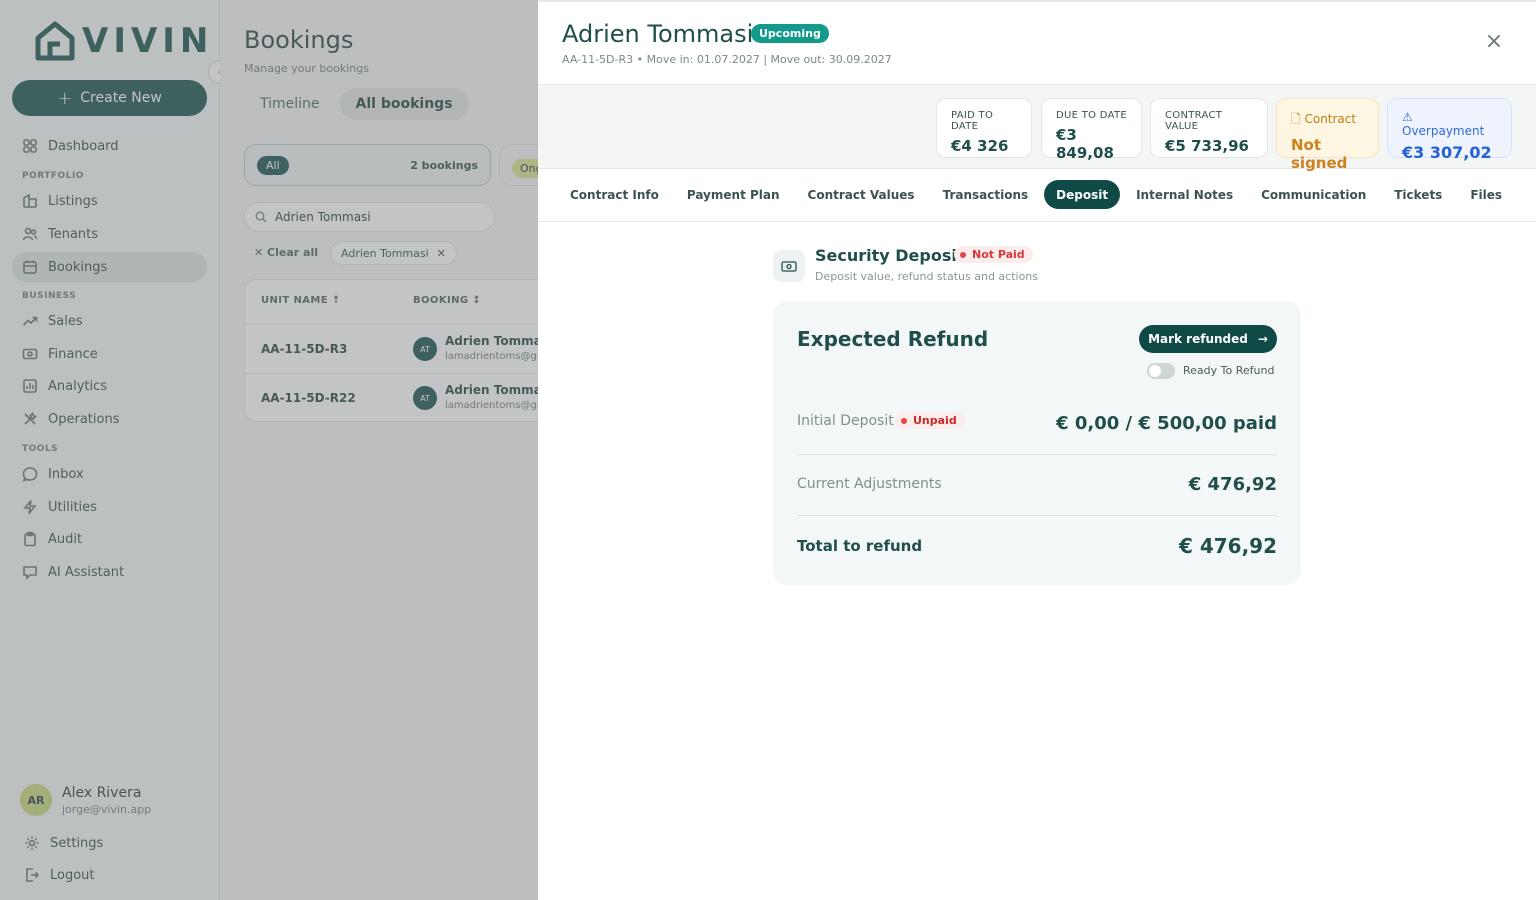 The height and width of the screenshot is (900, 1536). I want to click on stat-value: Not signed, so click(1319, 154).